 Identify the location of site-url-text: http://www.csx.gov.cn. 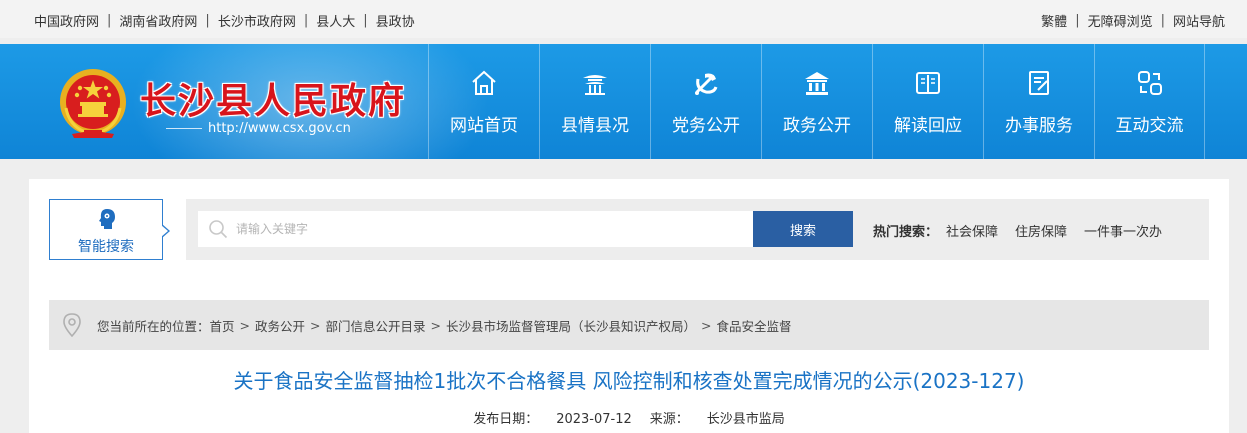
(279, 128).